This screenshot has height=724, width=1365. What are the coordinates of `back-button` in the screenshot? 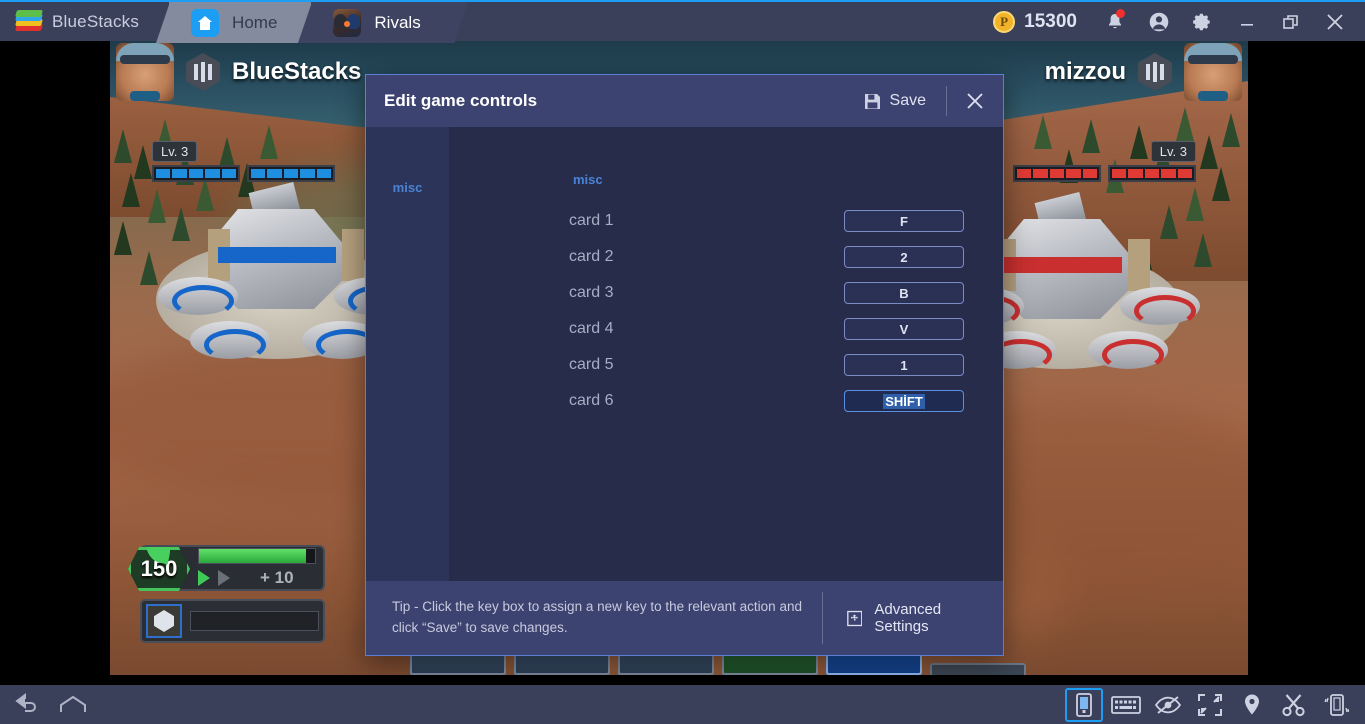 It's located at (29, 705).